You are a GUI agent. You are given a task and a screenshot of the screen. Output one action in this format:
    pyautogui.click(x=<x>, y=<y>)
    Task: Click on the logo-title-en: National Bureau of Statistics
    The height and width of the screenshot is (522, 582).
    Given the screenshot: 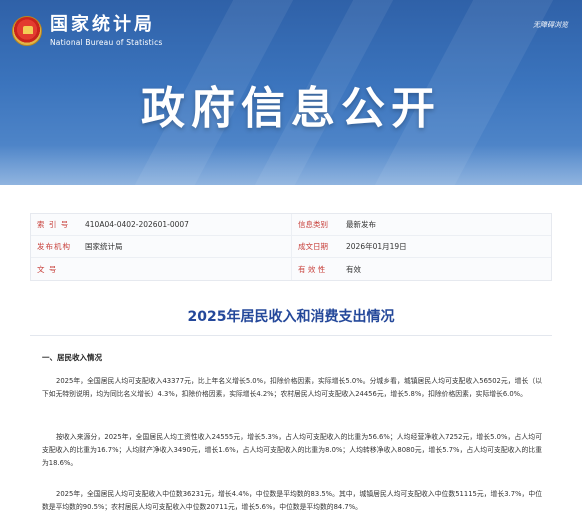 What is the action you would take?
    pyautogui.click(x=106, y=42)
    